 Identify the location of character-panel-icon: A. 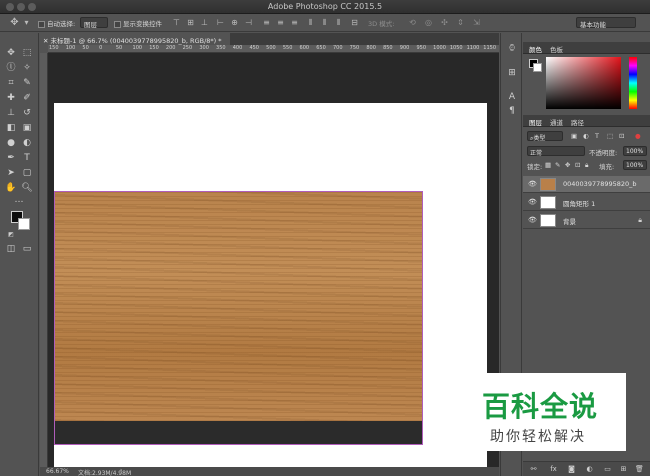
(512, 97).